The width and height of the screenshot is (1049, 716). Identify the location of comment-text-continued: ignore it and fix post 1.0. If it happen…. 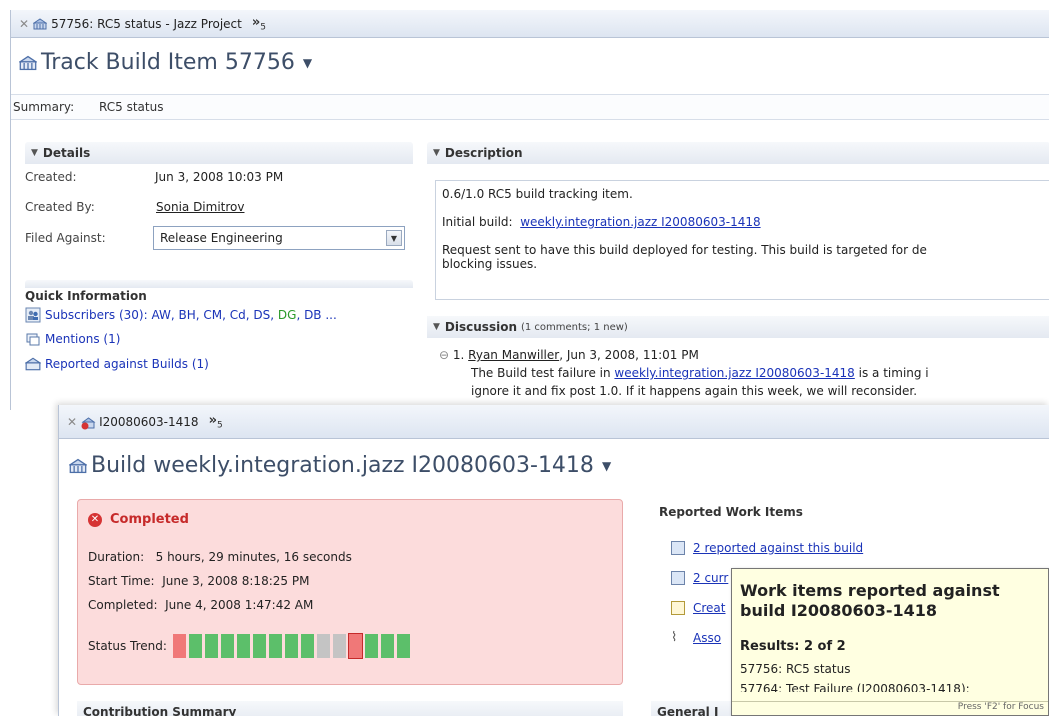
(694, 391).